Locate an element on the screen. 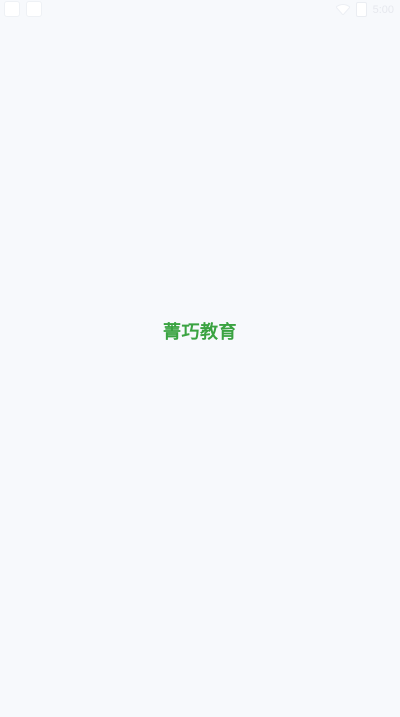  status-bar: 5:00 is located at coordinates (200, 10).